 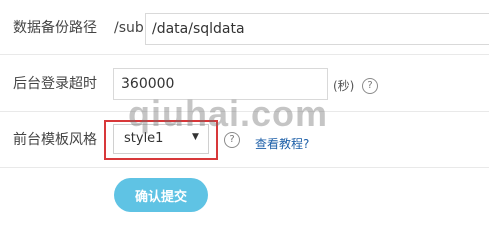 I want to click on backup-path-prefix: /sub, so click(x=129, y=28).